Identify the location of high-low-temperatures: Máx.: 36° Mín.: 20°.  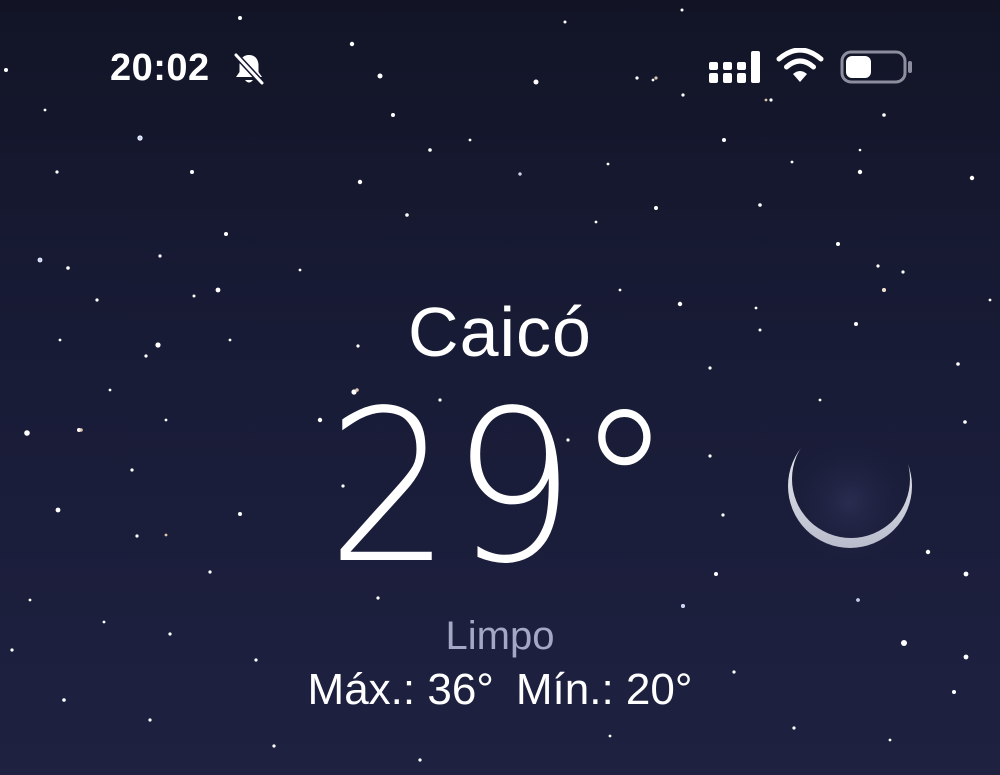
(500, 690).